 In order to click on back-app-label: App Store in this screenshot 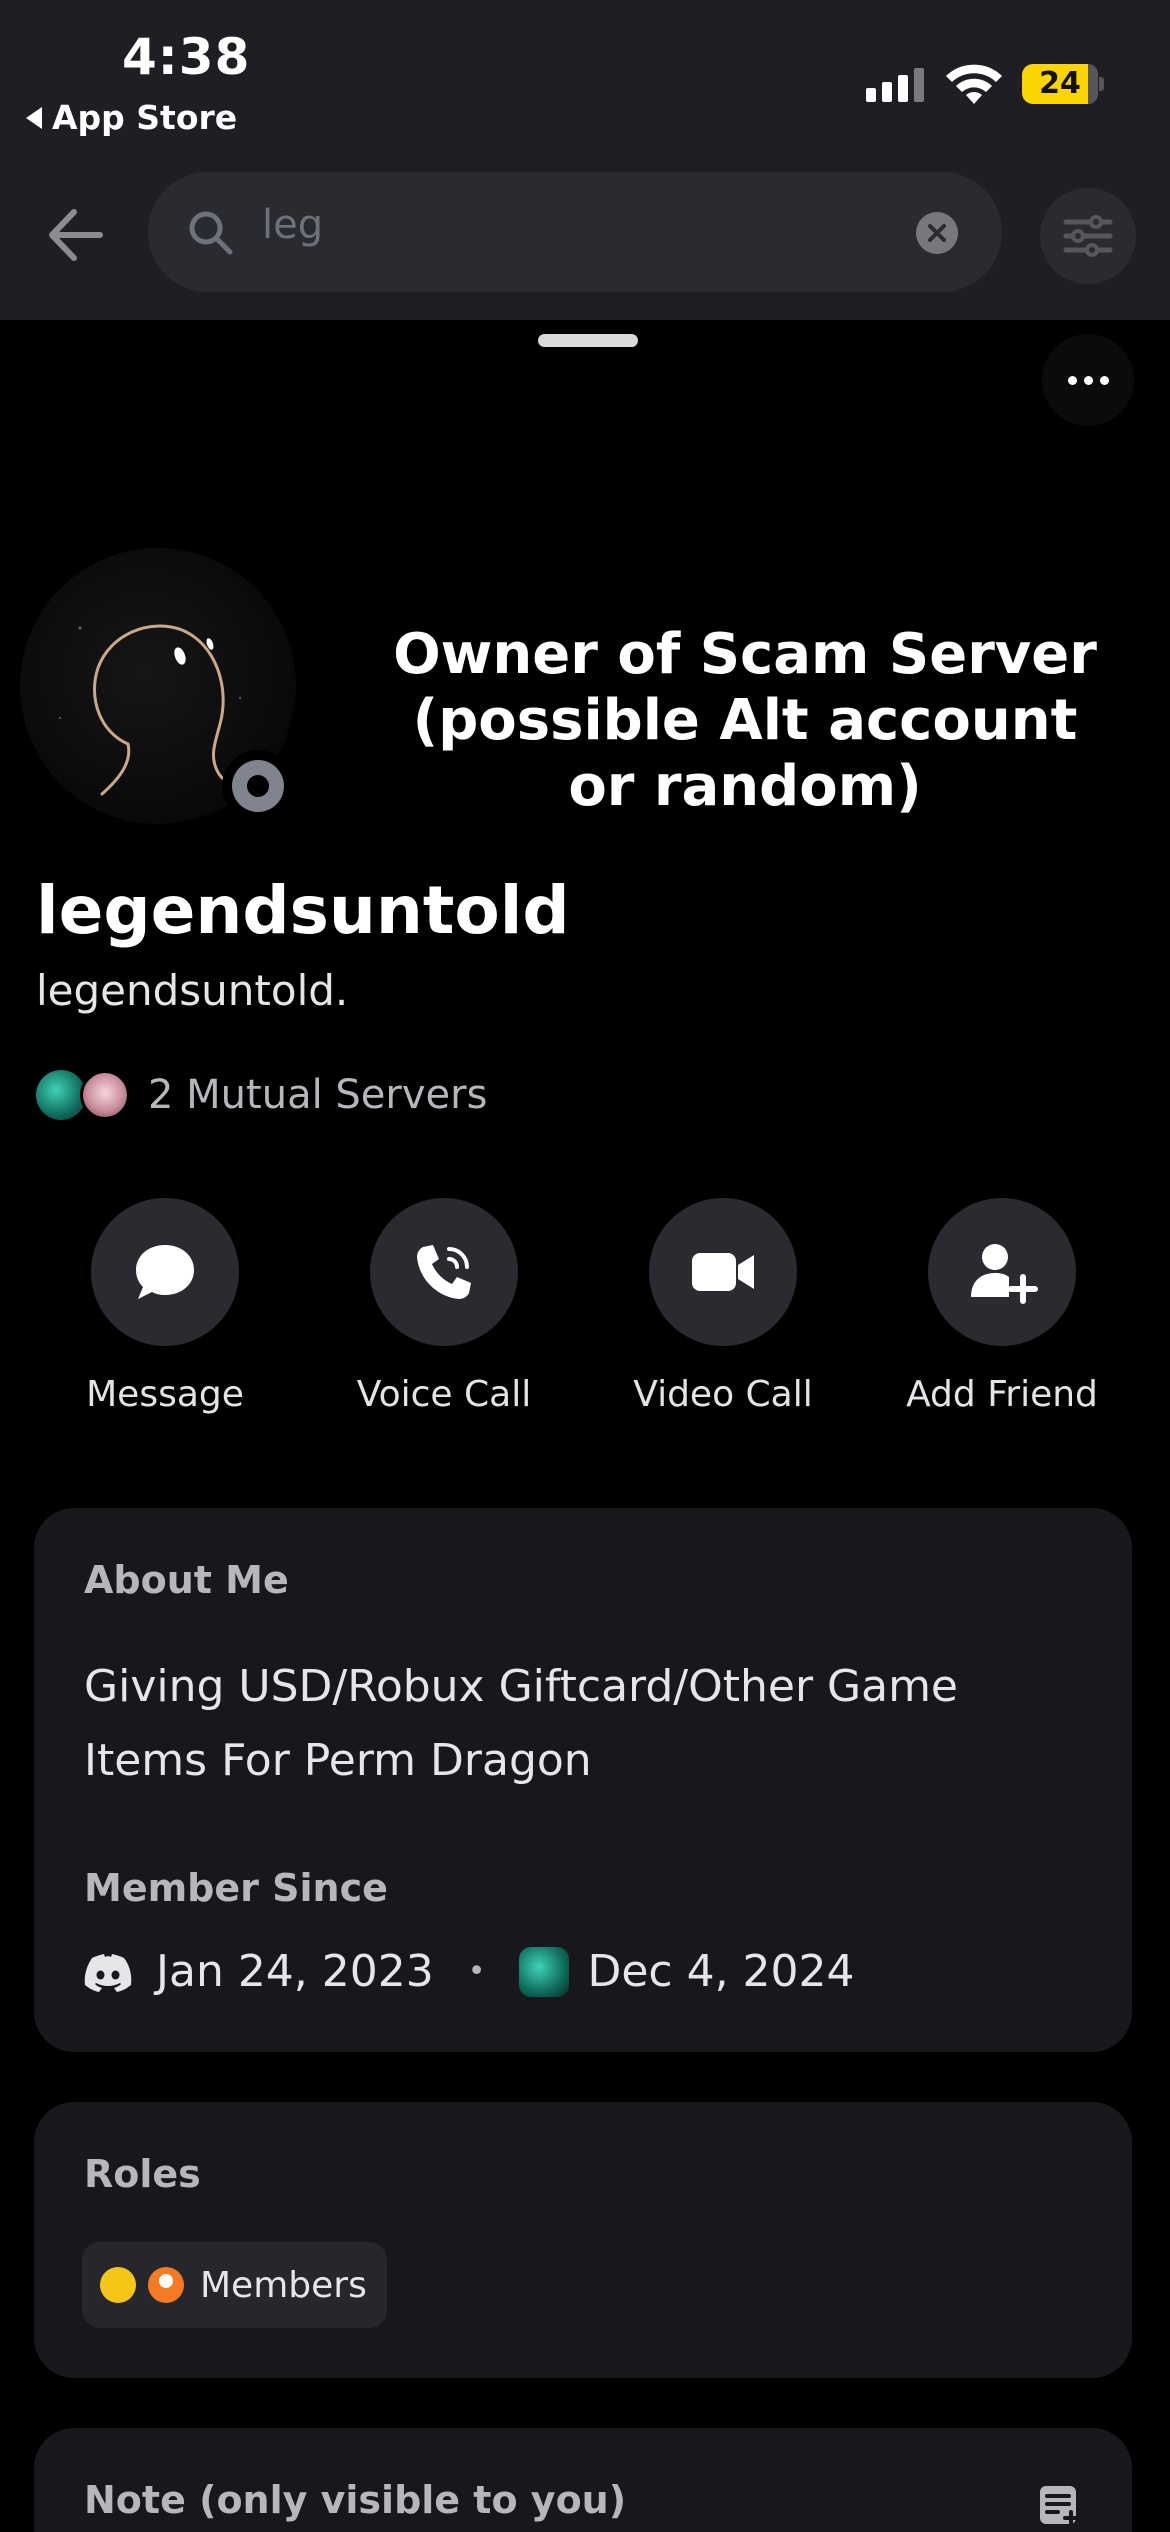, I will do `click(145, 117)`.